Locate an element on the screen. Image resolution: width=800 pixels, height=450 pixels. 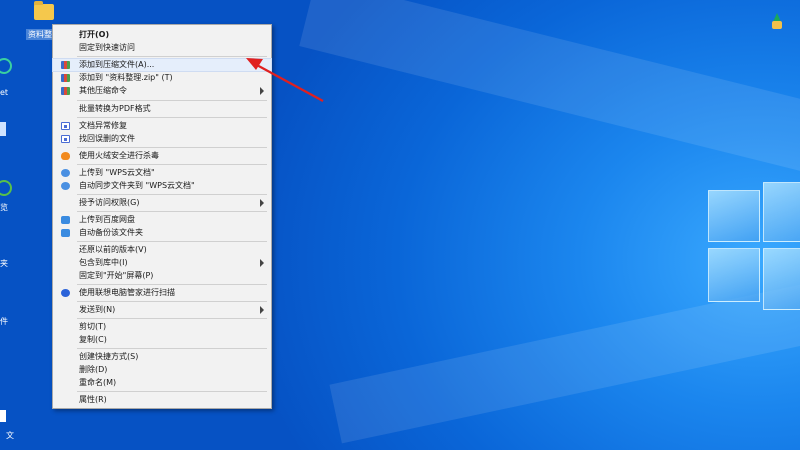
menu-item-label: 找回误删的文件 is located at coordinates (107, 138).